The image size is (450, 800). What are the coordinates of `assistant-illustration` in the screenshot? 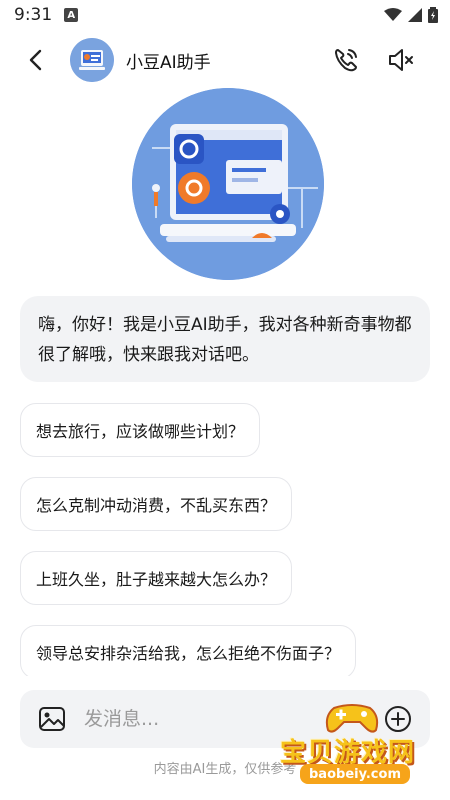 It's located at (228, 184).